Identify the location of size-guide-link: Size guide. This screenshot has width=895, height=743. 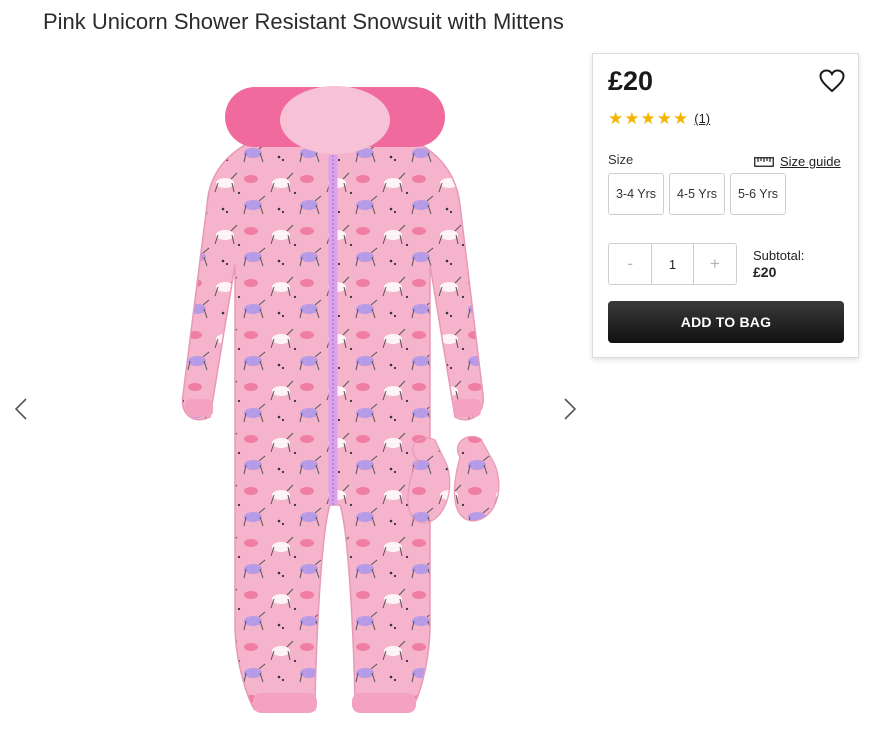
(797, 161).